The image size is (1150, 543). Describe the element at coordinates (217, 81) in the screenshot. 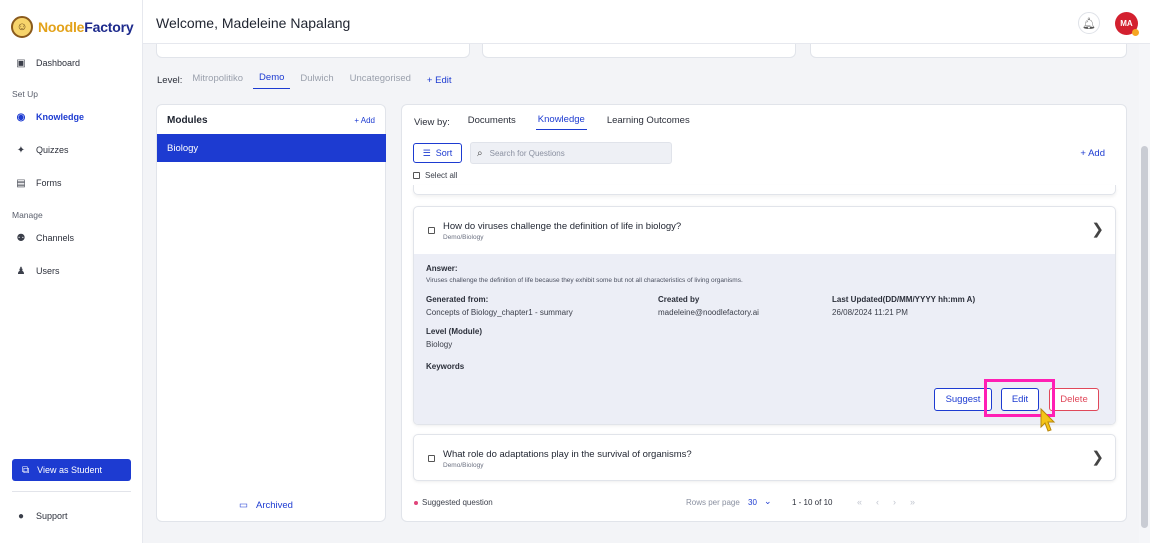

I see `level-tab-mitropolitiko: Mitropolitiko` at that location.